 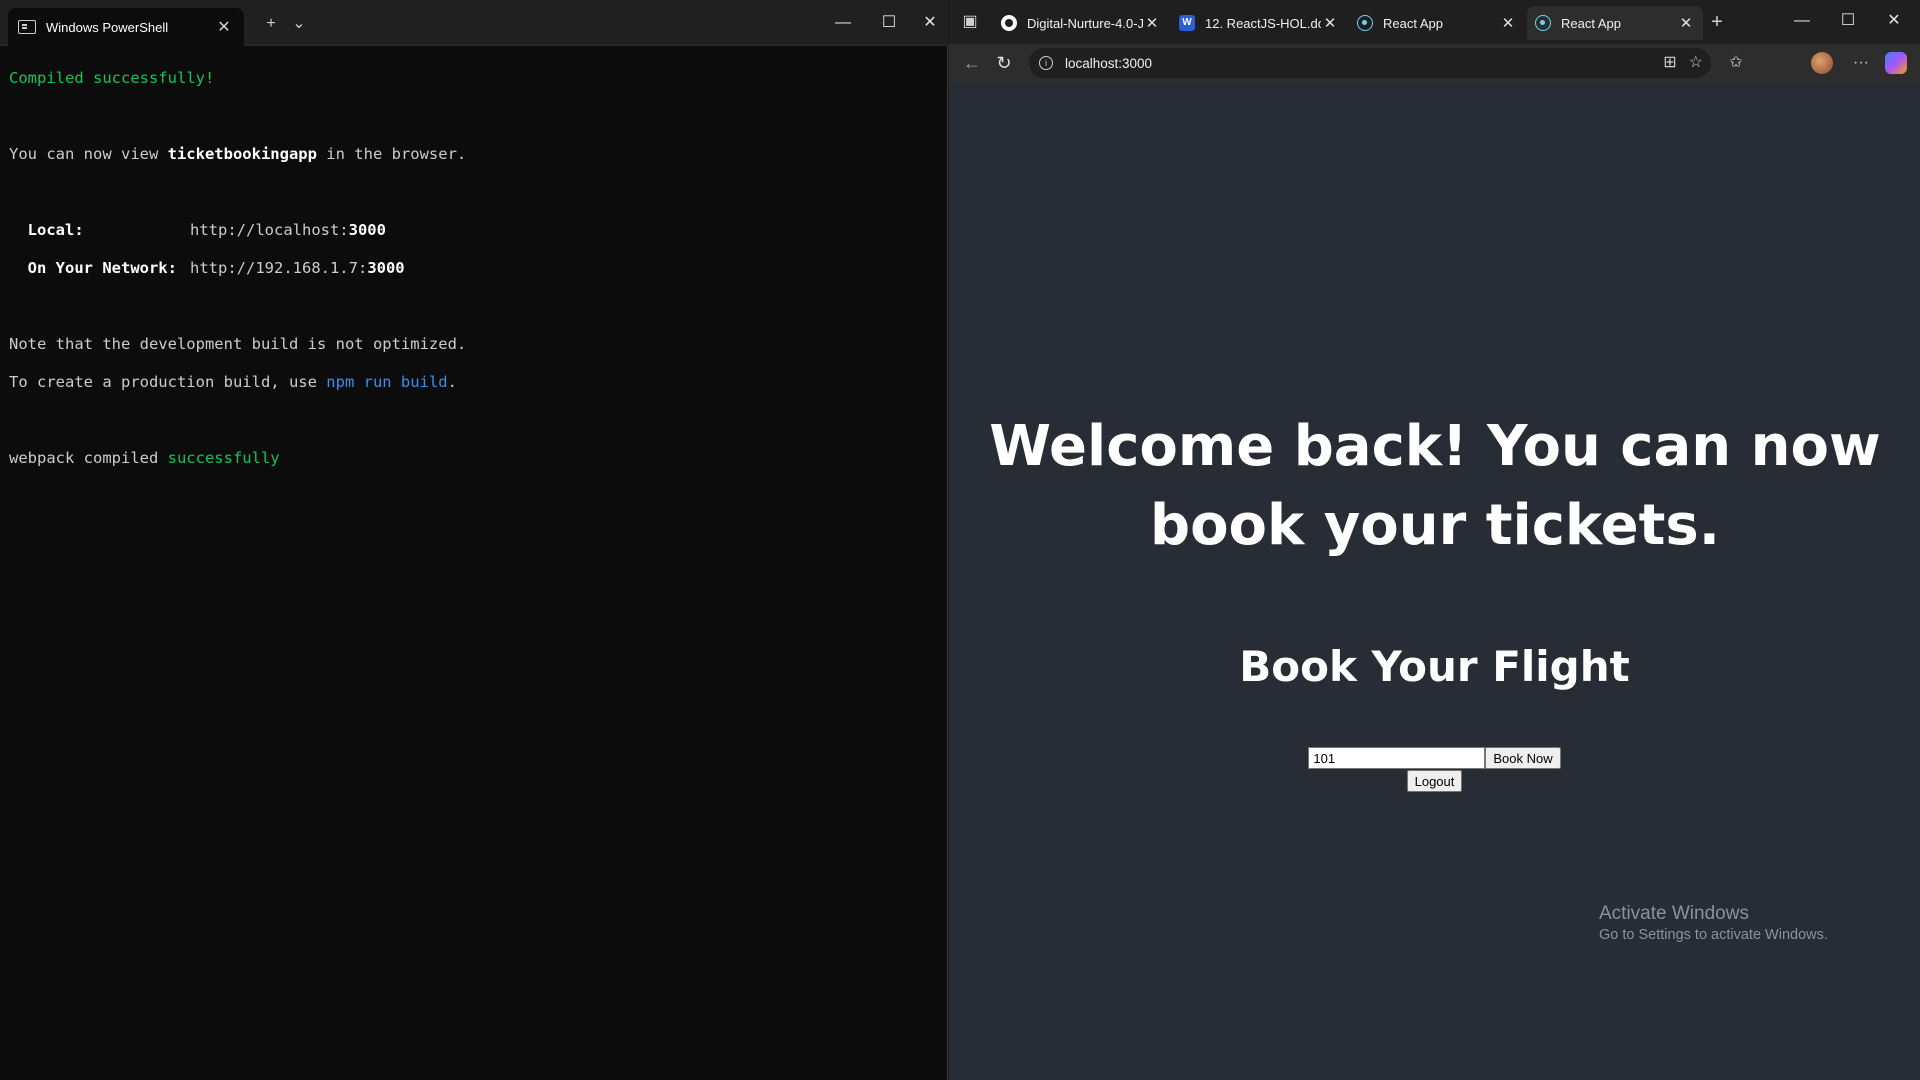 I want to click on booking-form: Book Now, so click(x=1434, y=758).